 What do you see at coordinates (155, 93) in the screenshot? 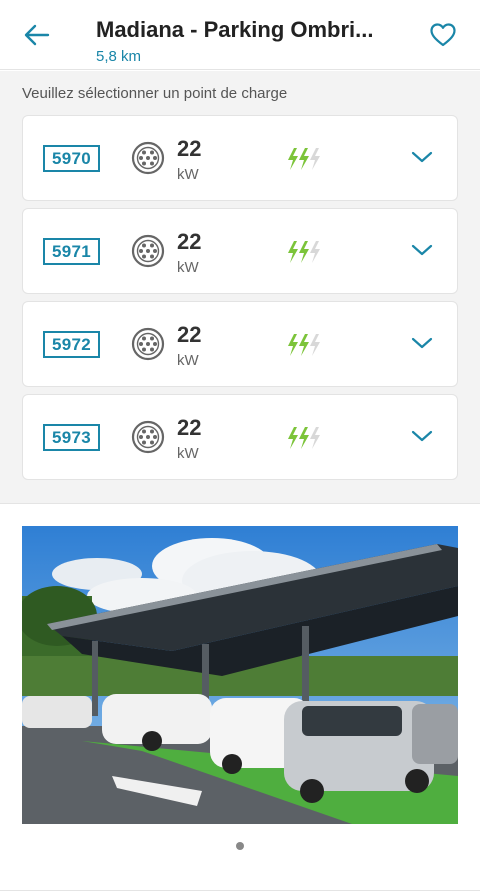
I see `instruction-text: Veuillez sélectionner un point de charge` at bounding box center [155, 93].